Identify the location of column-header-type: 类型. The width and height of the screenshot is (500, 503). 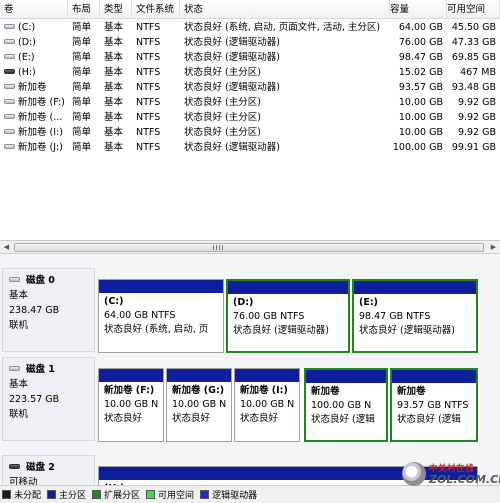
(116, 9).